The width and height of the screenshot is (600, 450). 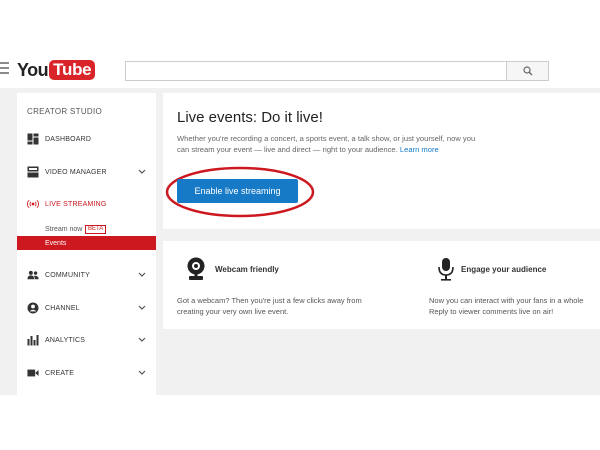 I want to click on microphone-icon, so click(x=446, y=269).